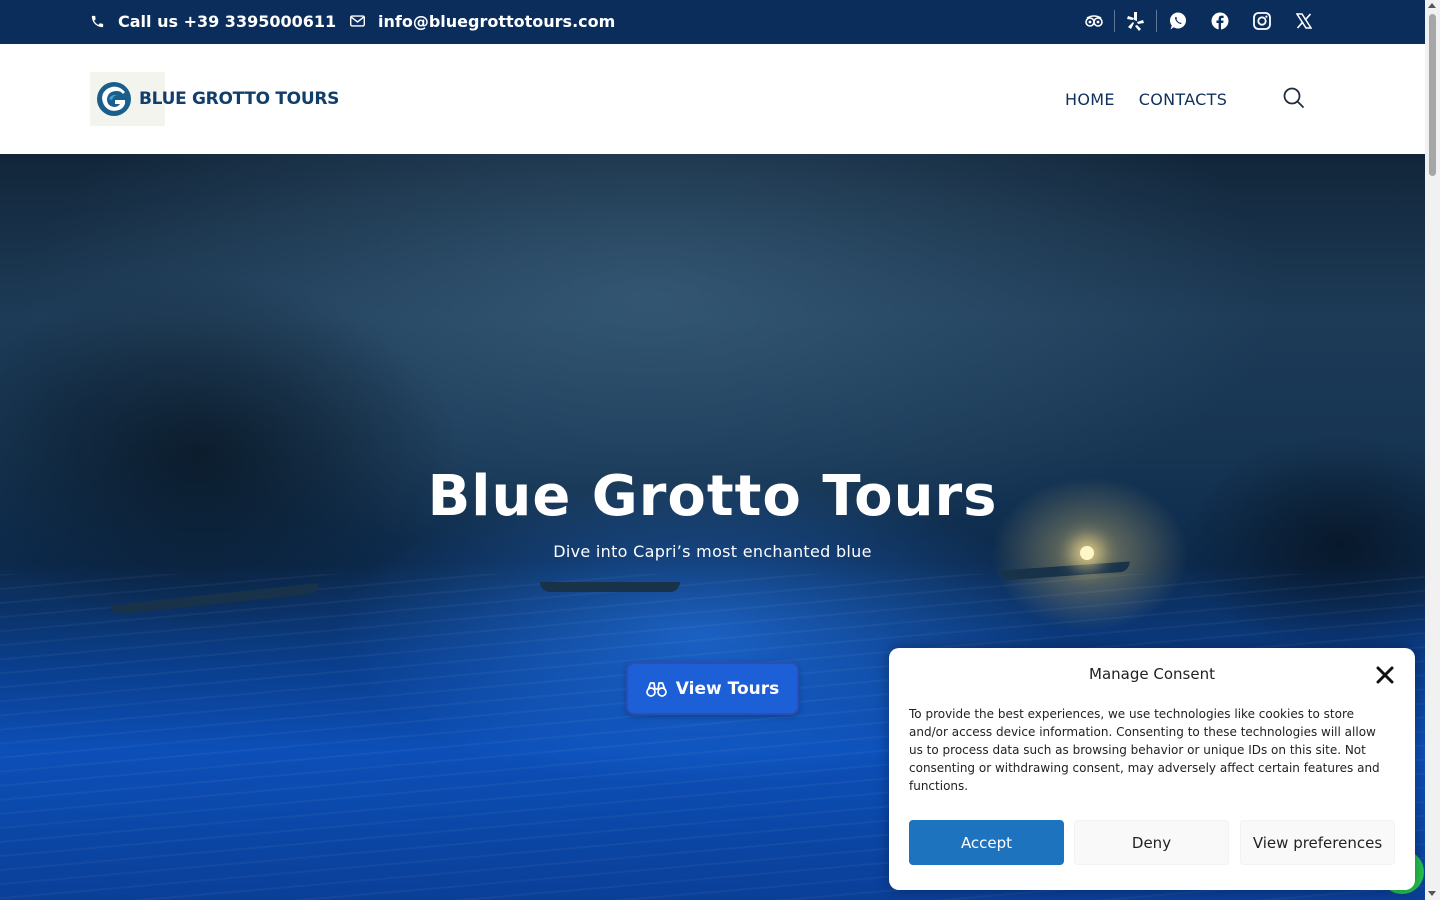  I want to click on instagram-icon, so click(1262, 21).